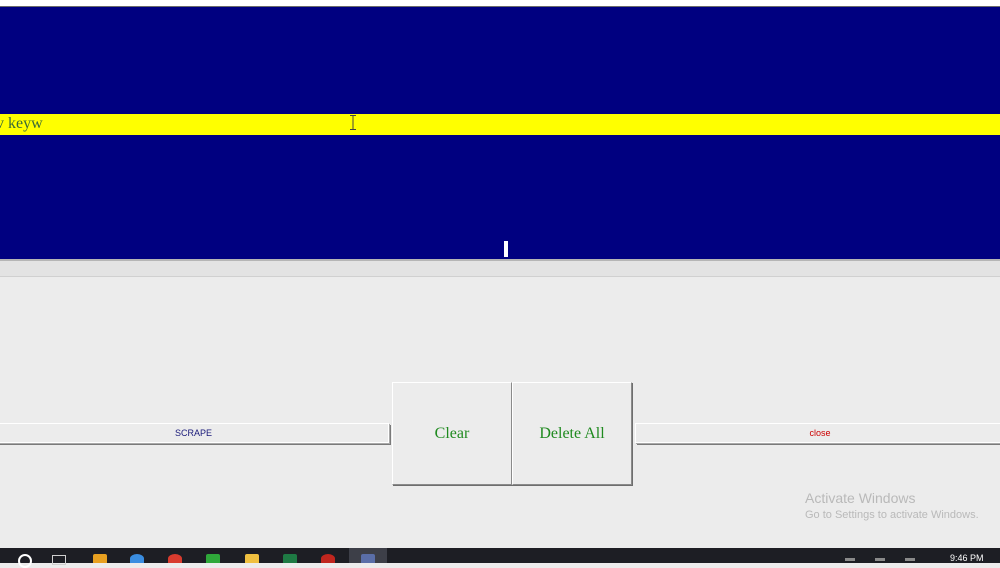 This screenshot has height=568, width=1000. I want to click on app-icon, so click(213, 558).